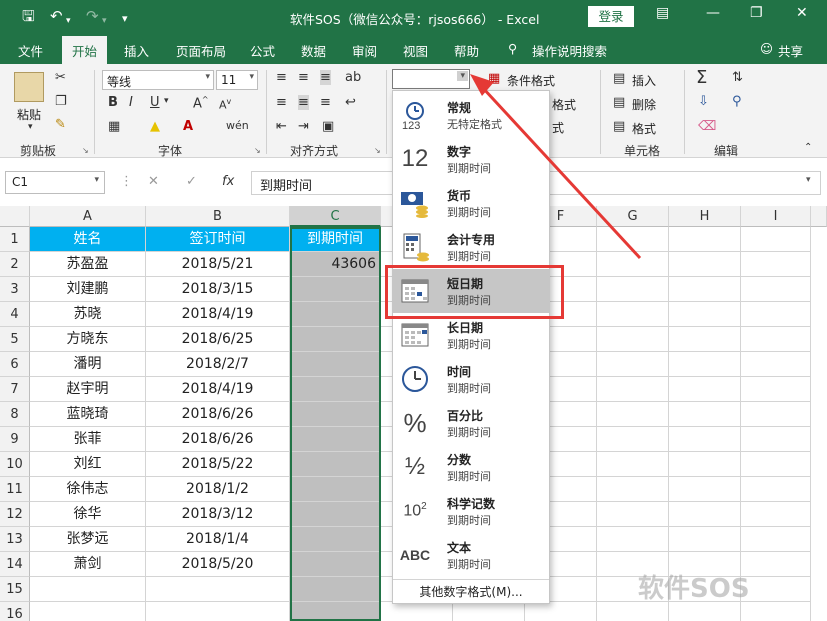  I want to click on watermark: 软件SOS, so click(694, 589).